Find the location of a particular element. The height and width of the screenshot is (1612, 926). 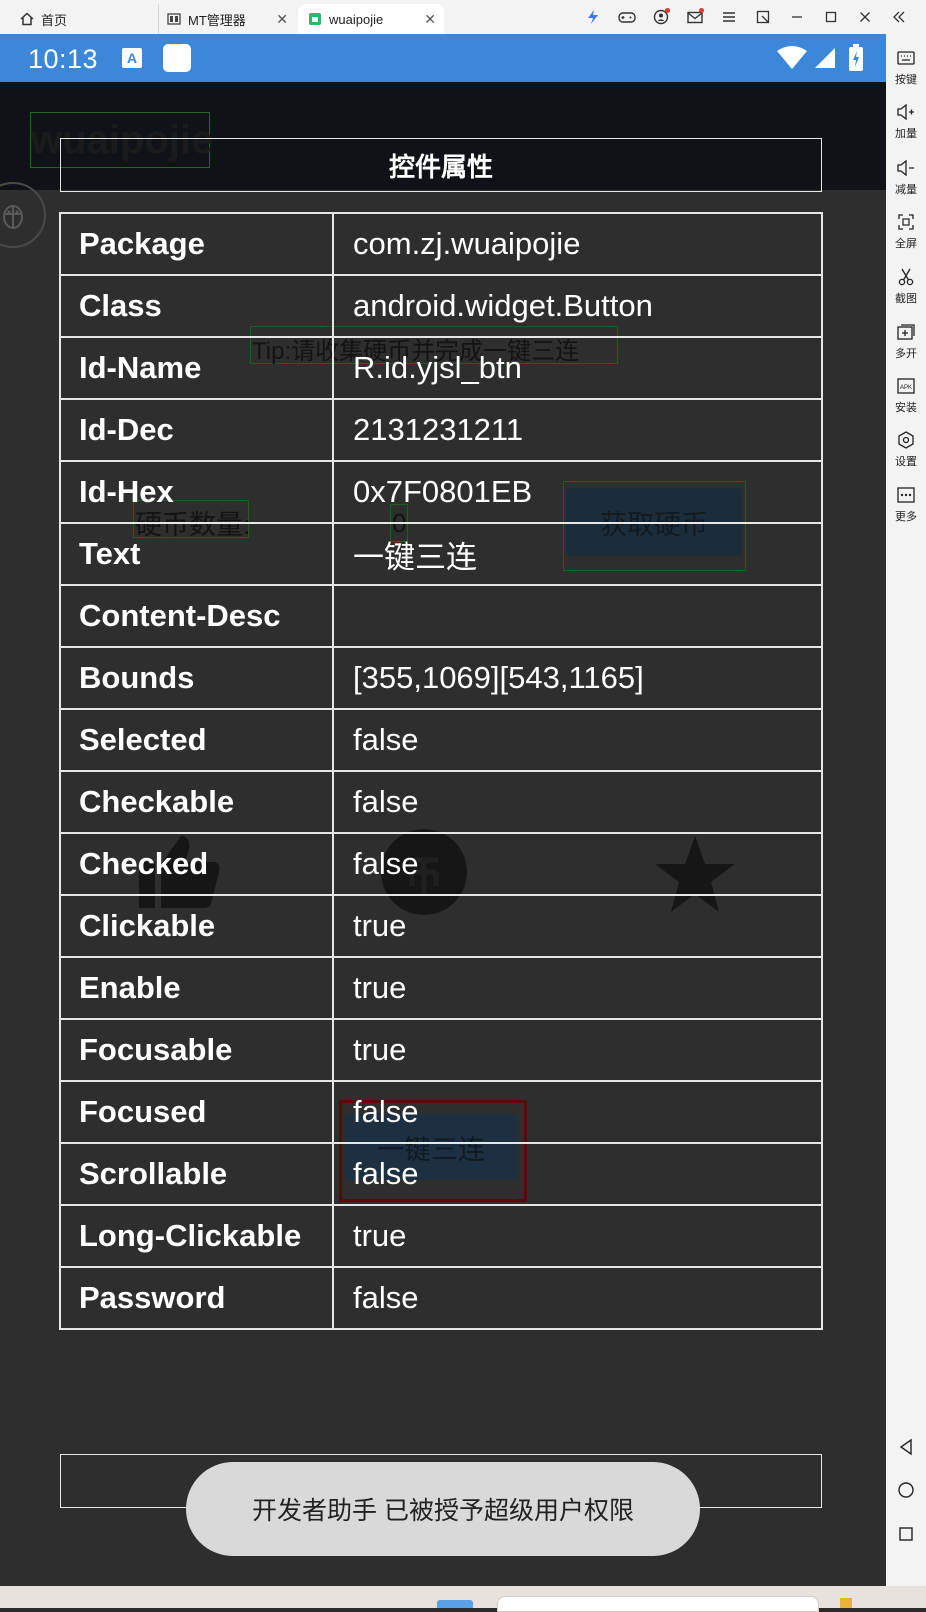

recents-icon is located at coordinates (906, 1534).